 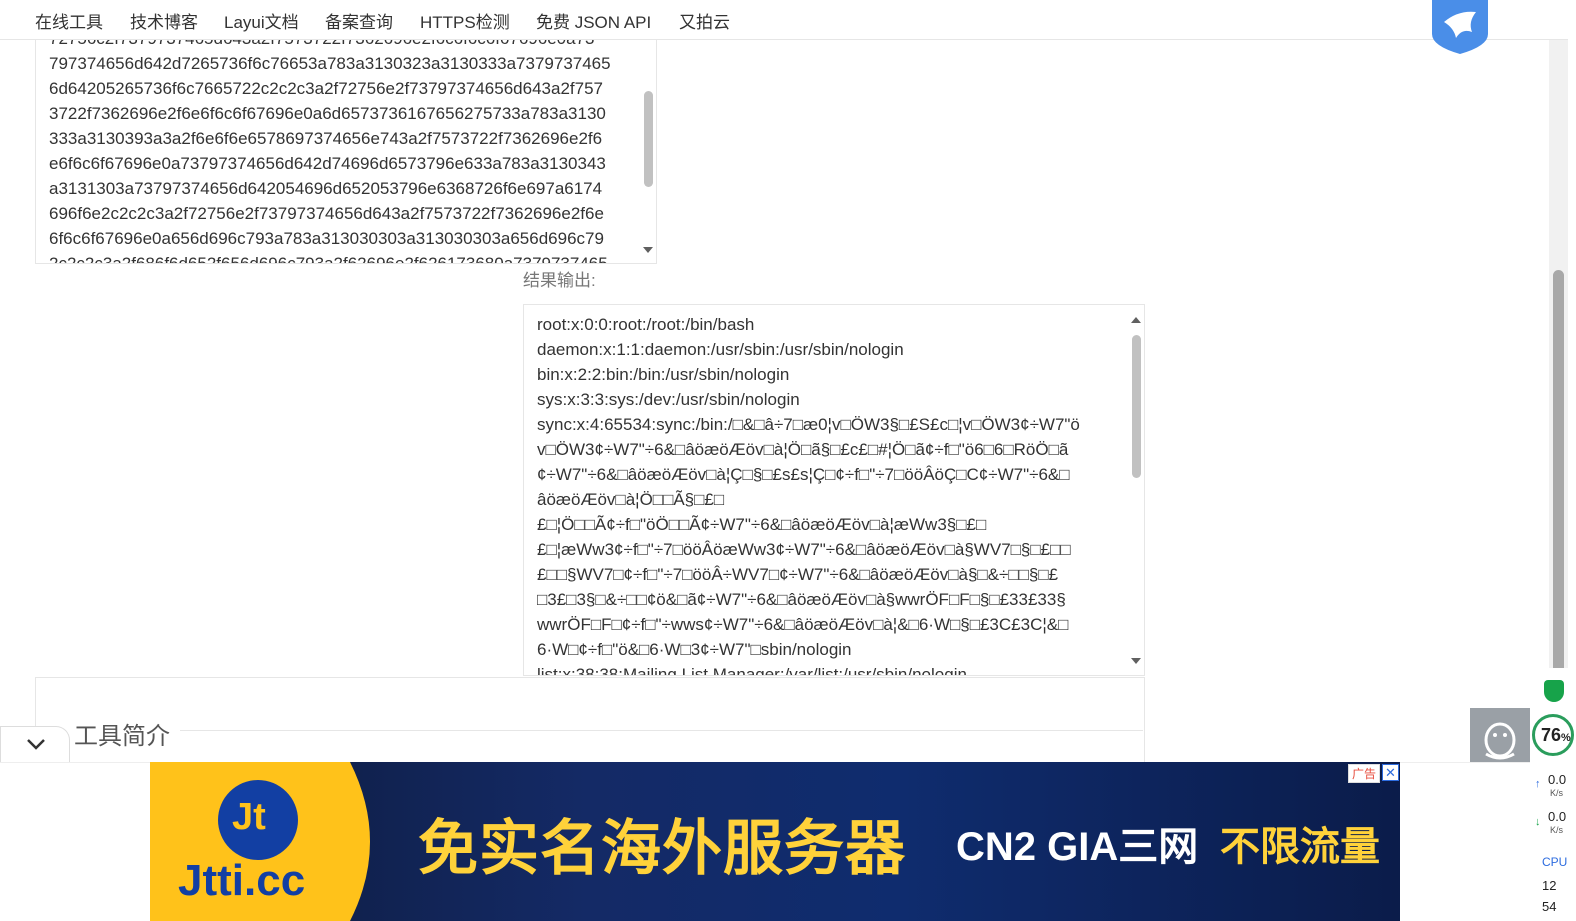 What do you see at coordinates (359, 20) in the screenshot?
I see `nav-icp-lookup: 备案查询` at bounding box center [359, 20].